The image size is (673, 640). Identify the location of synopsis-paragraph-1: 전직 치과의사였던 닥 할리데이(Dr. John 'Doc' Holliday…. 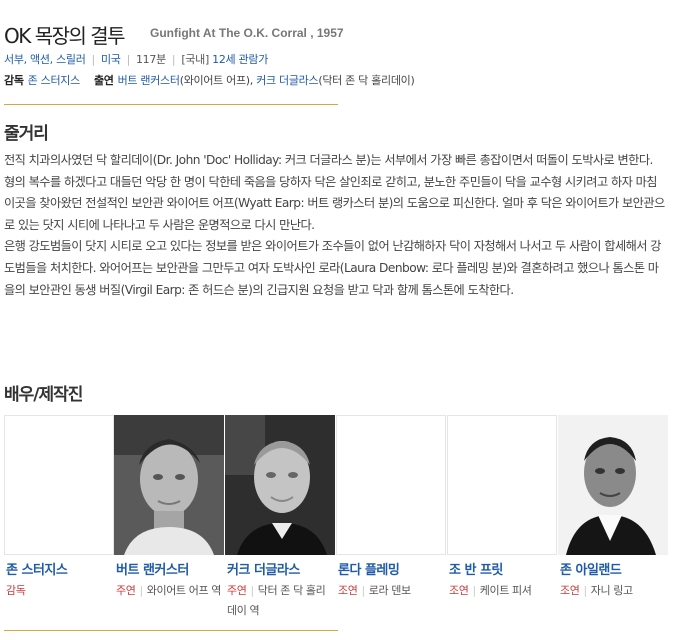
(334, 192).